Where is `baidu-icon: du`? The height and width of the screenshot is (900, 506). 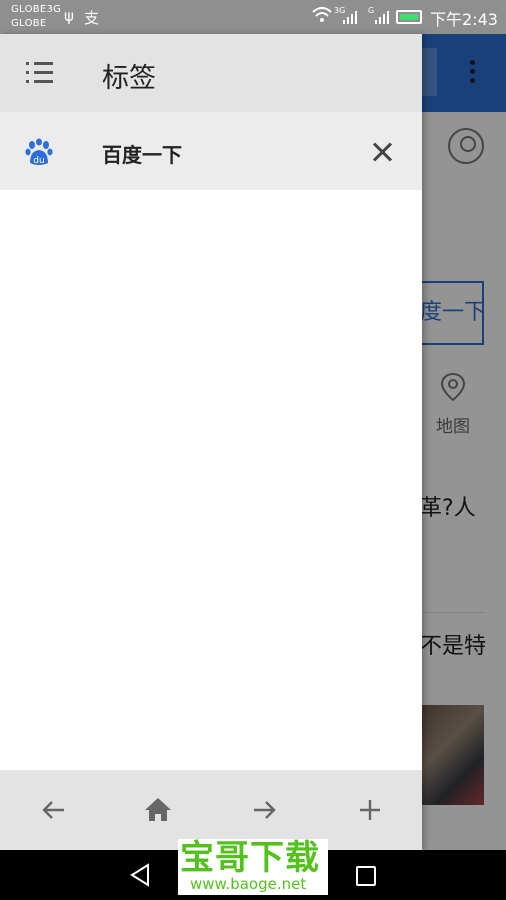
baidu-icon: du is located at coordinates (39, 152).